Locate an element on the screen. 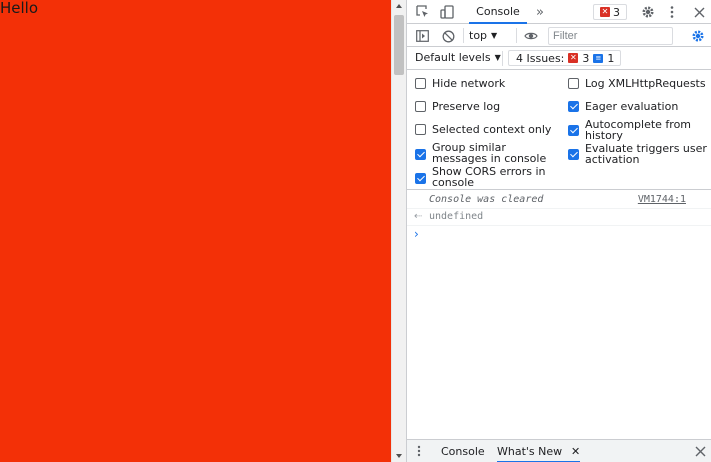 This screenshot has width=711, height=462. setting-log-xmlhttprequests: Log XMLHttpRequests is located at coordinates (638, 83).